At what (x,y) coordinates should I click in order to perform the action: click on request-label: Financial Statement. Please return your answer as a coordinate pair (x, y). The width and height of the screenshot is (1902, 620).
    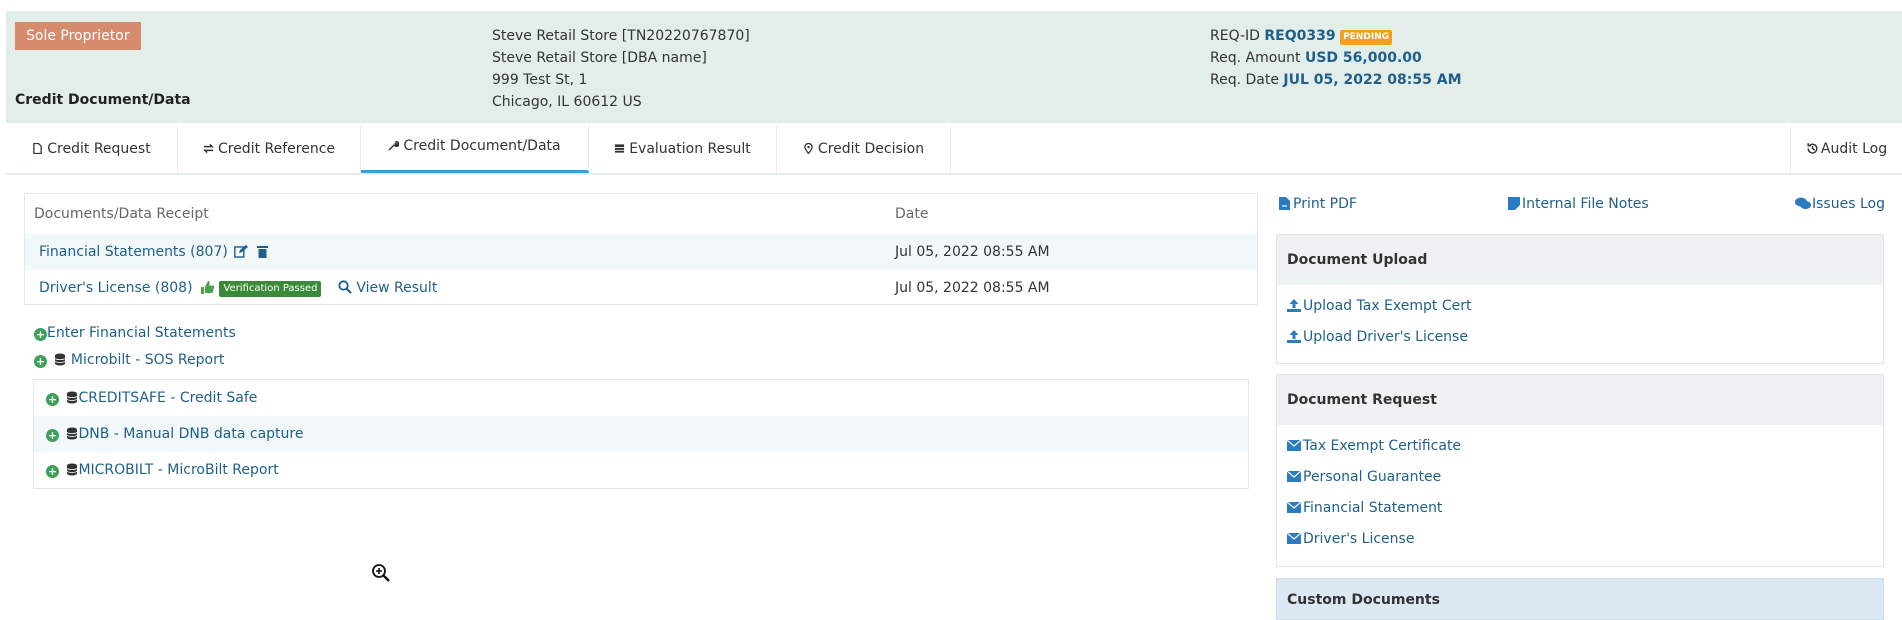
    Looking at the image, I should click on (1373, 508).